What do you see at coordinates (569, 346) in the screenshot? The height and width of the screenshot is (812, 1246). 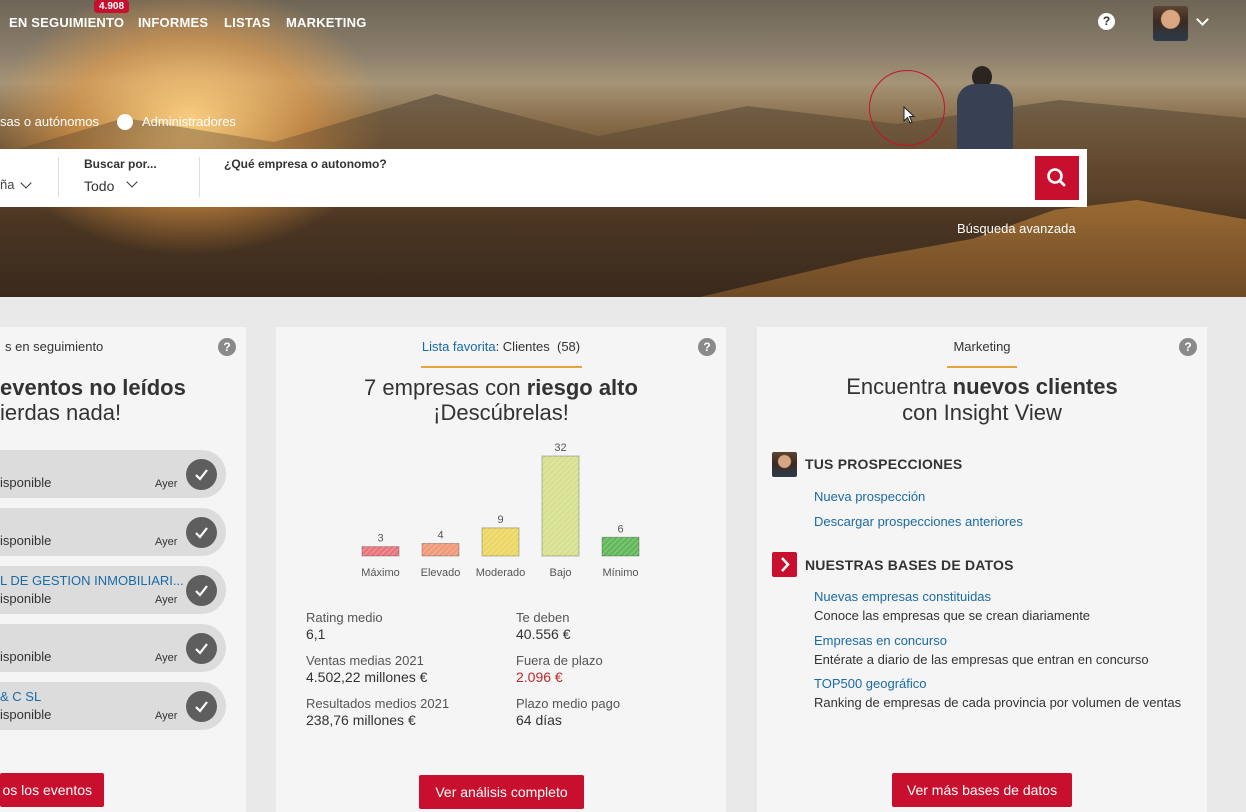 I see `favorite-list-count: (58)` at bounding box center [569, 346].